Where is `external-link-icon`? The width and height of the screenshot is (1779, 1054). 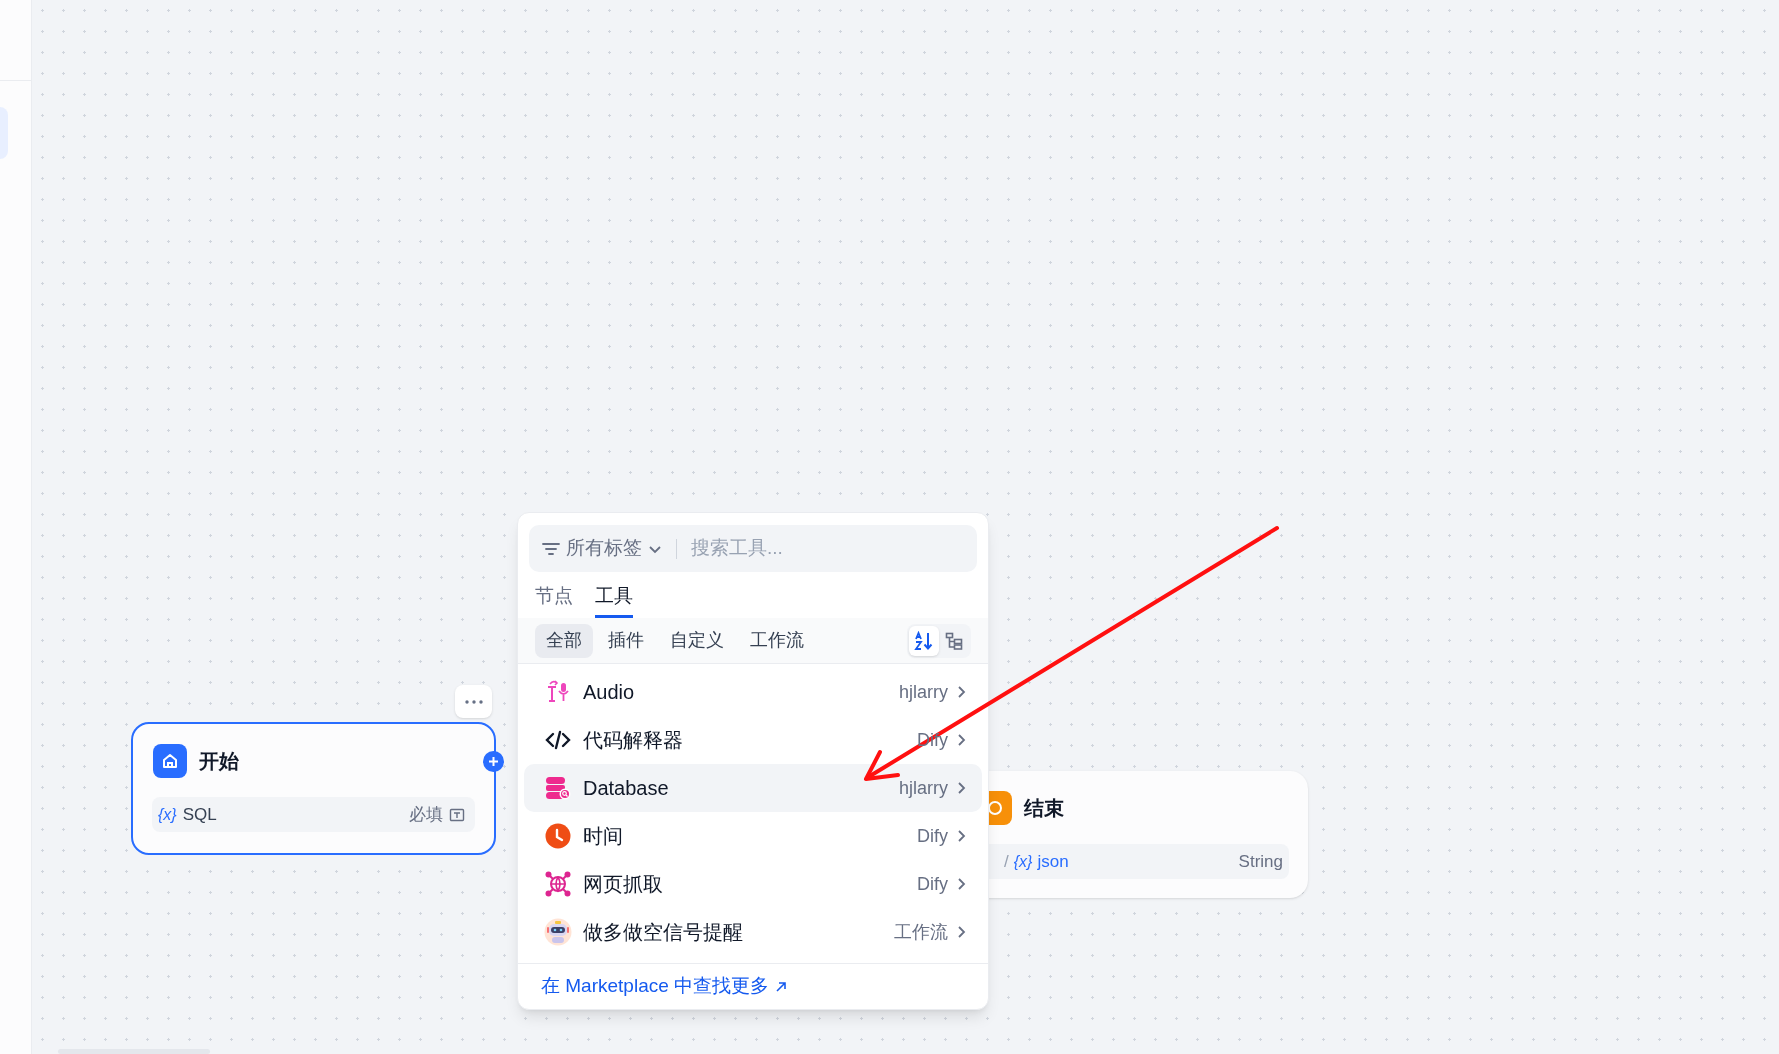
external-link-icon is located at coordinates (781, 986).